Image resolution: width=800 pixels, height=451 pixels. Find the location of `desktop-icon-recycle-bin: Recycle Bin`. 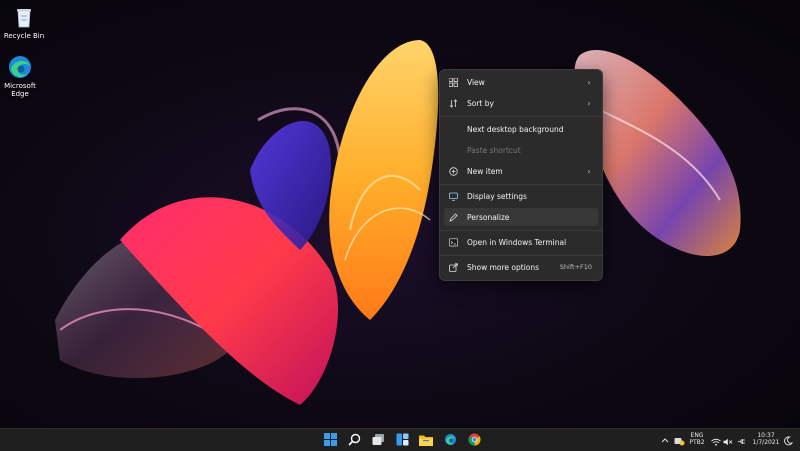

desktop-icon-recycle-bin: Recycle Bin is located at coordinates (24, 22).